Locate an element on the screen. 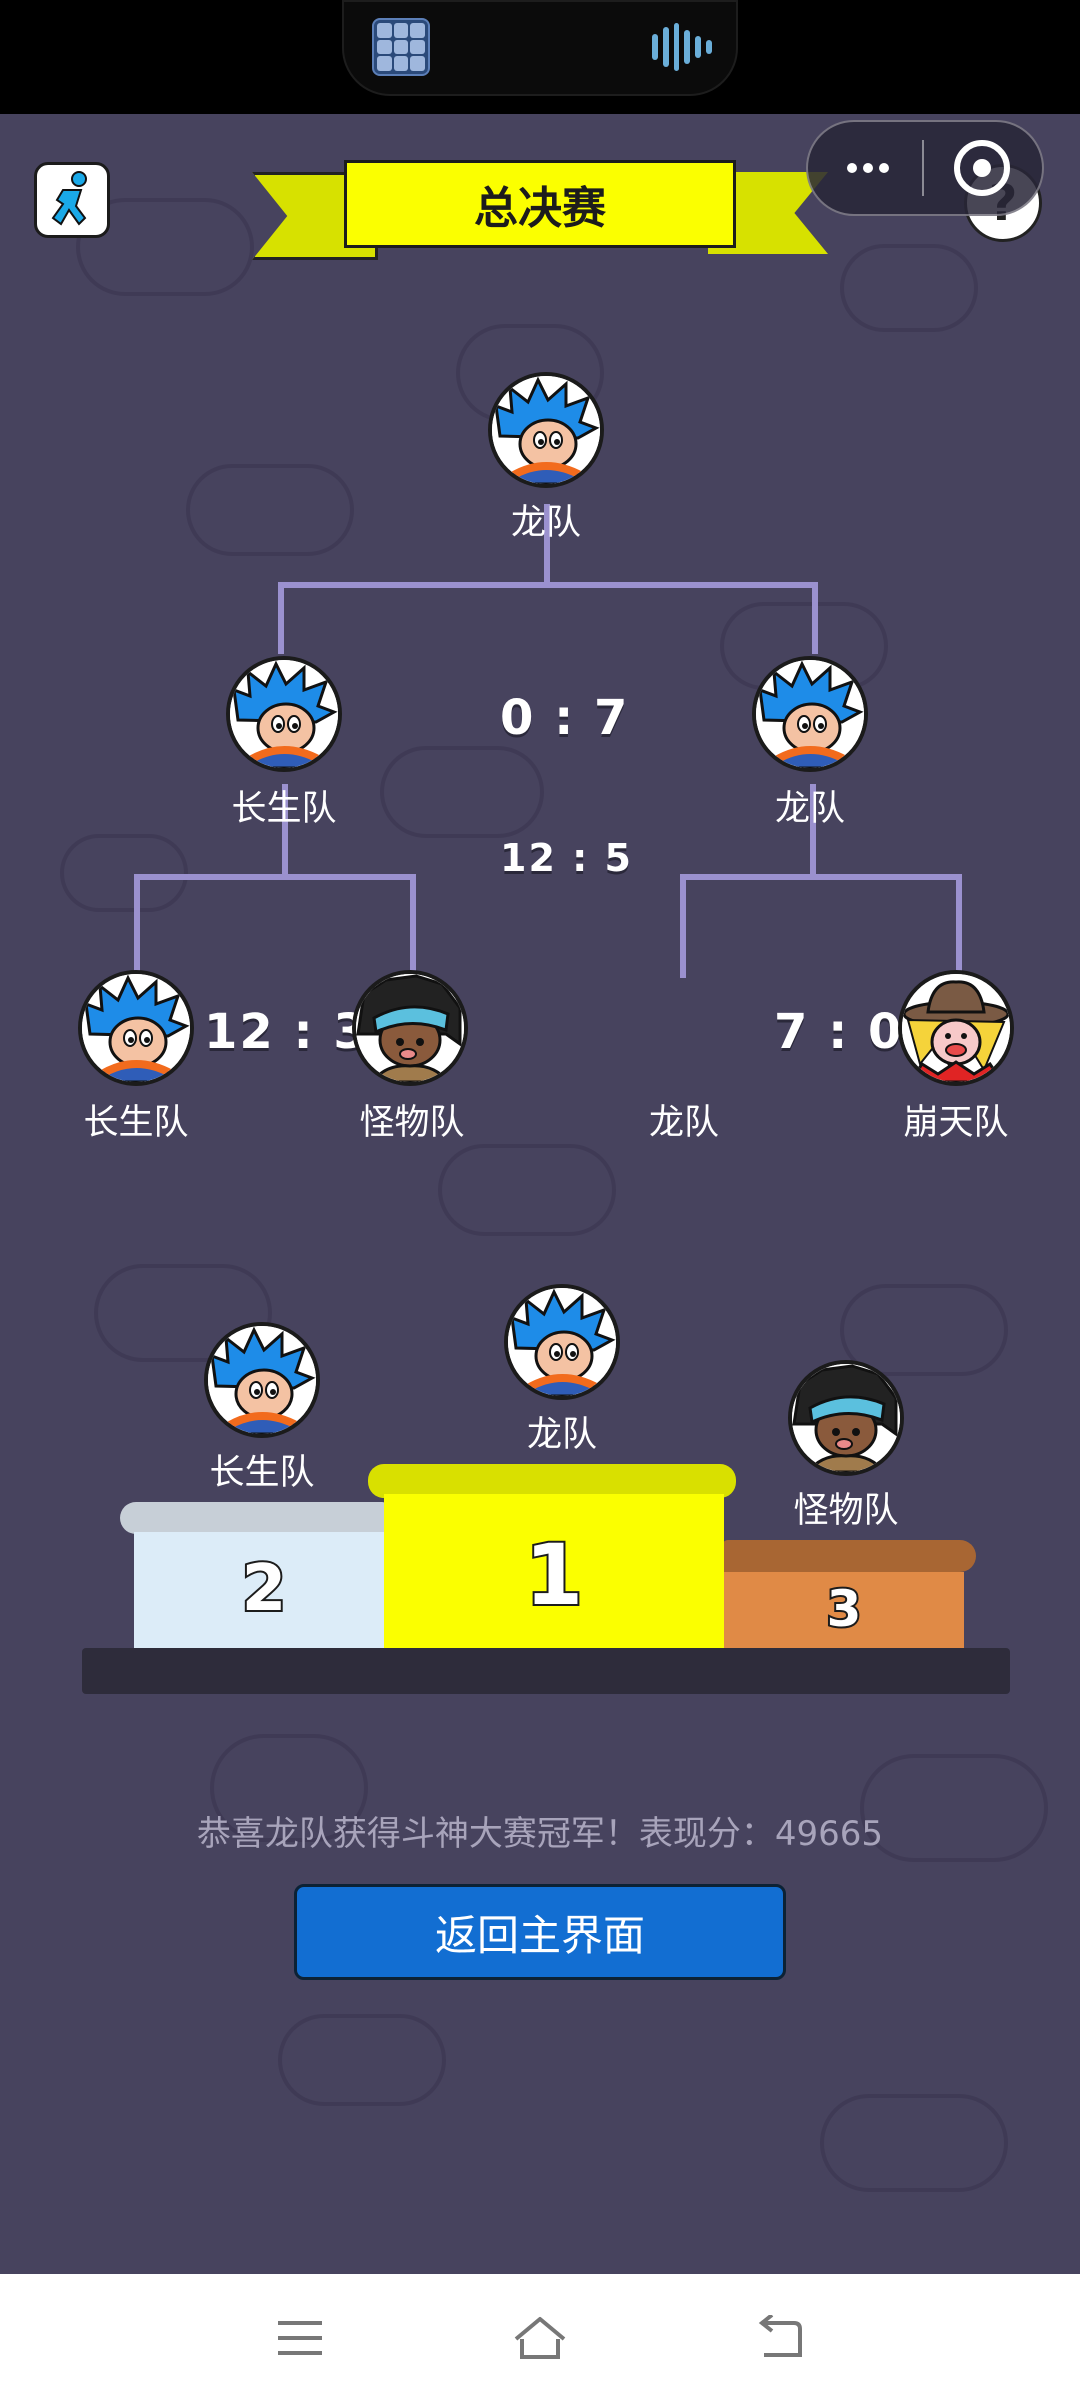  menu-icon is located at coordinates (300, 2338).